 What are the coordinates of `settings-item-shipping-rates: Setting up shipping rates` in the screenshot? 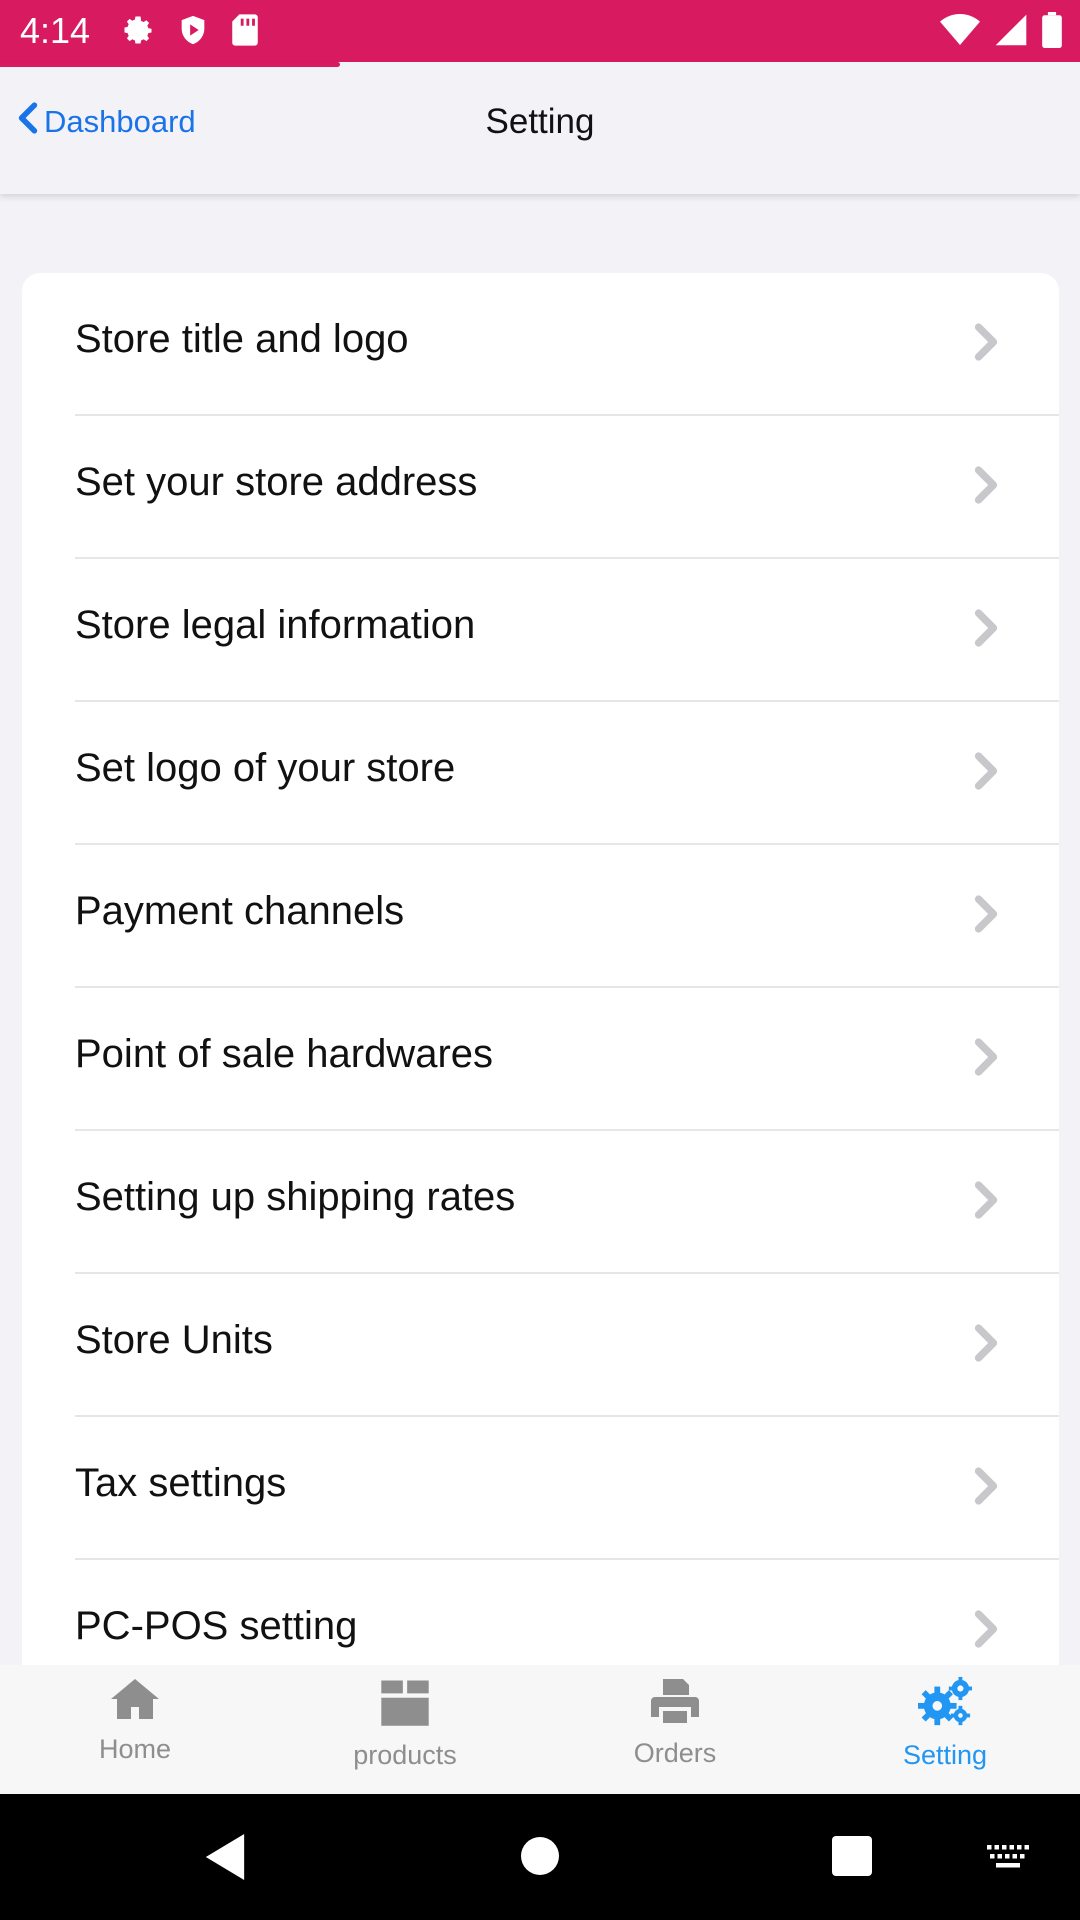 It's located at (540, 1202).